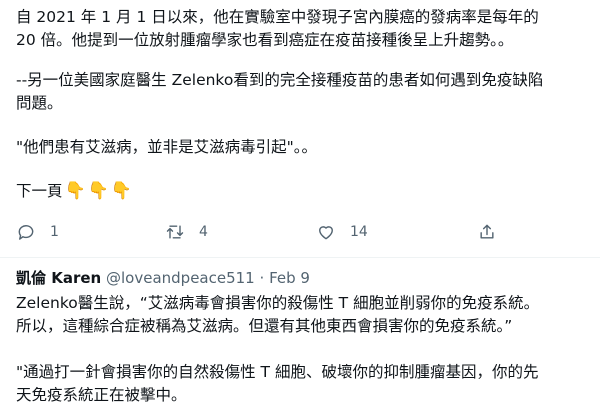  What do you see at coordinates (278, 303) in the screenshot?
I see `reply-text-line: Zelenko醫生說，“艾滋病毒會損害你的殺傷性 T 細胞並削弱你的免疫系統。` at bounding box center [278, 303].